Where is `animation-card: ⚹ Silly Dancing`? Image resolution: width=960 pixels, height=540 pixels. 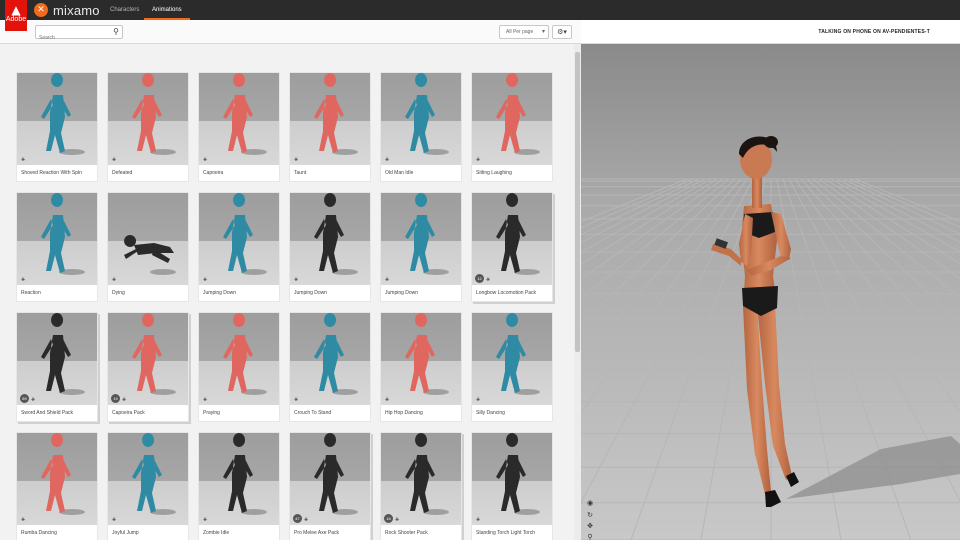
animation-card: ⚹ Silly Dancing is located at coordinates (512, 367).